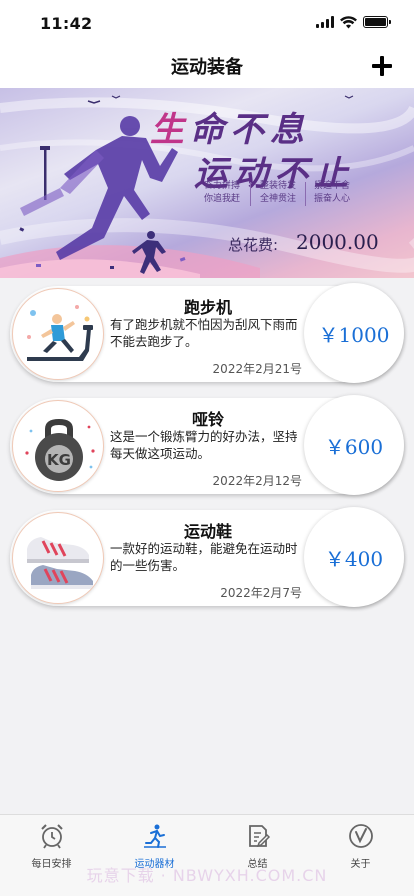 This screenshot has height=896, width=414. What do you see at coordinates (278, 193) in the screenshot?
I see `tagline-2: 整装待发 全神贯注` at bounding box center [278, 193].